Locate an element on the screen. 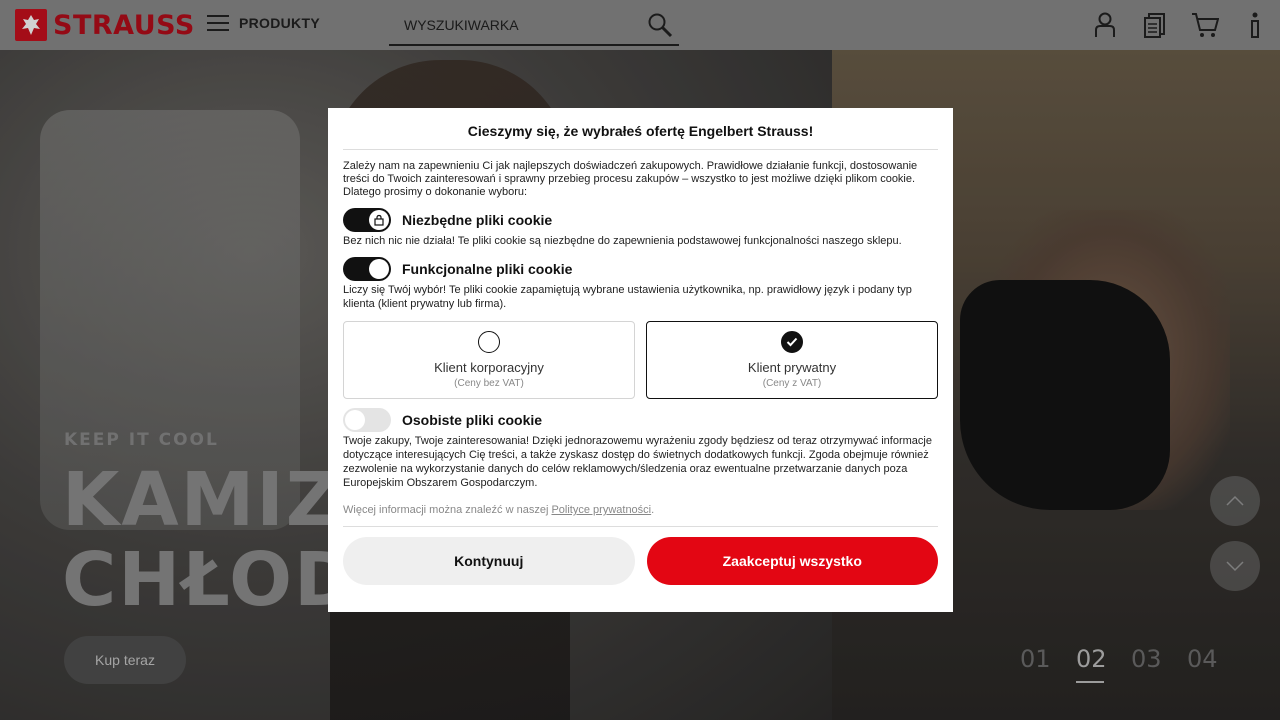 The image size is (1280, 720). personal-cookies-toggle is located at coordinates (367, 420).